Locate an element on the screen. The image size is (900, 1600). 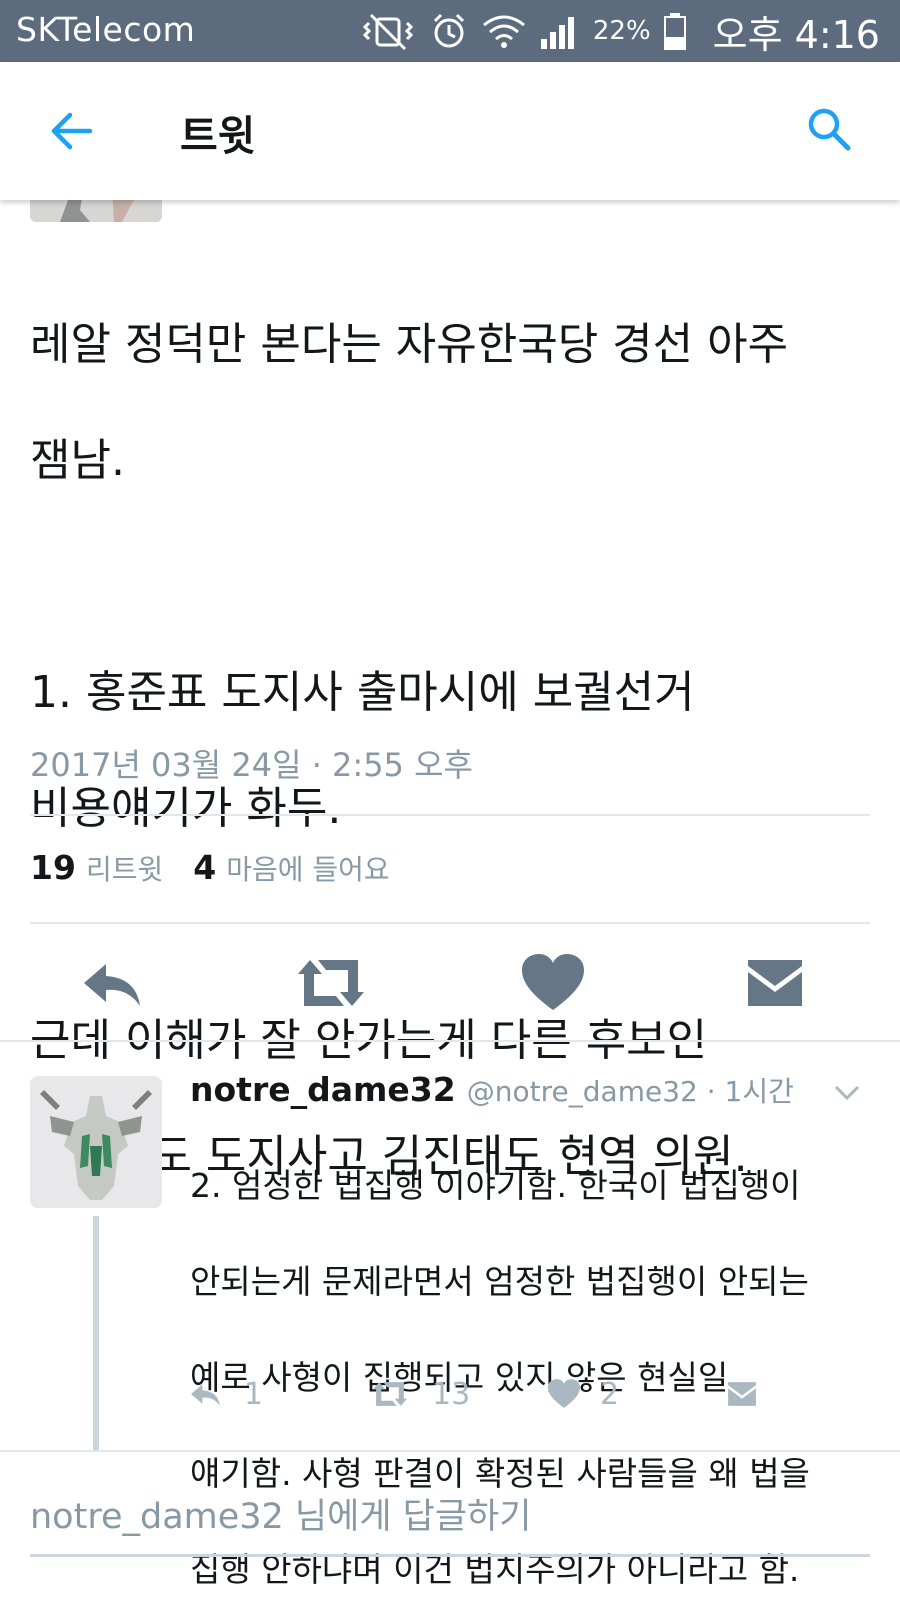
reply-like-count: 2 is located at coordinates (610, 1394).